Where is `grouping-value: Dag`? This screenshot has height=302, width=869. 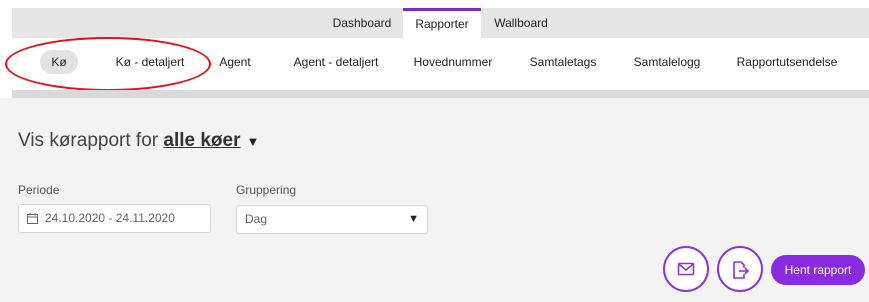
grouping-value: Dag is located at coordinates (256, 219).